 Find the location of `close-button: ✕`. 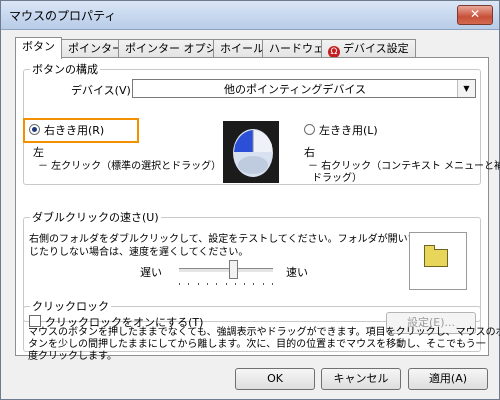

close-button: ✕ is located at coordinates (475, 15).